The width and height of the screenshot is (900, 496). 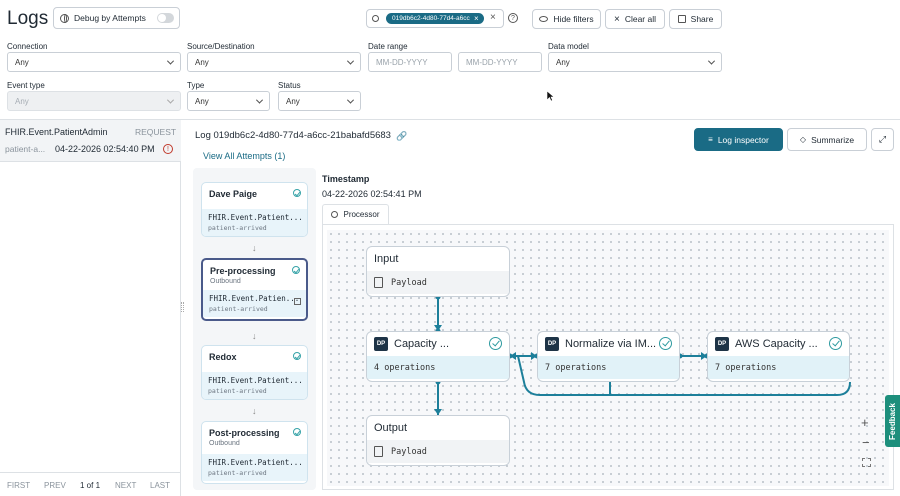 What do you see at coordinates (386, 259) in the screenshot?
I see `input-node-title: Input` at bounding box center [386, 259].